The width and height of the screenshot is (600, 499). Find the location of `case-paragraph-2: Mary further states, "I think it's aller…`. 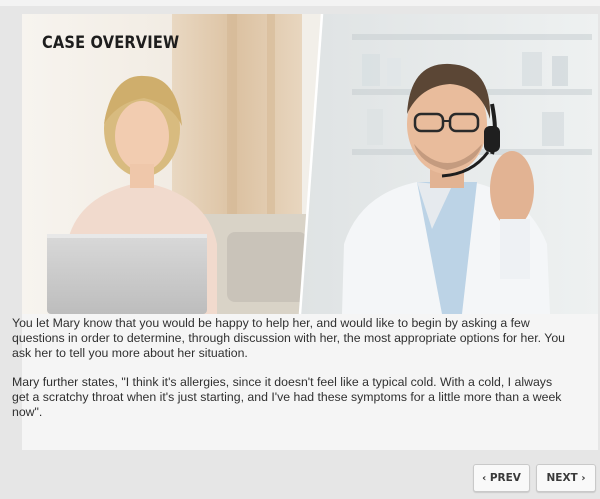

case-paragraph-2: Mary further states, "I think it's aller… is located at coordinates (287, 397).